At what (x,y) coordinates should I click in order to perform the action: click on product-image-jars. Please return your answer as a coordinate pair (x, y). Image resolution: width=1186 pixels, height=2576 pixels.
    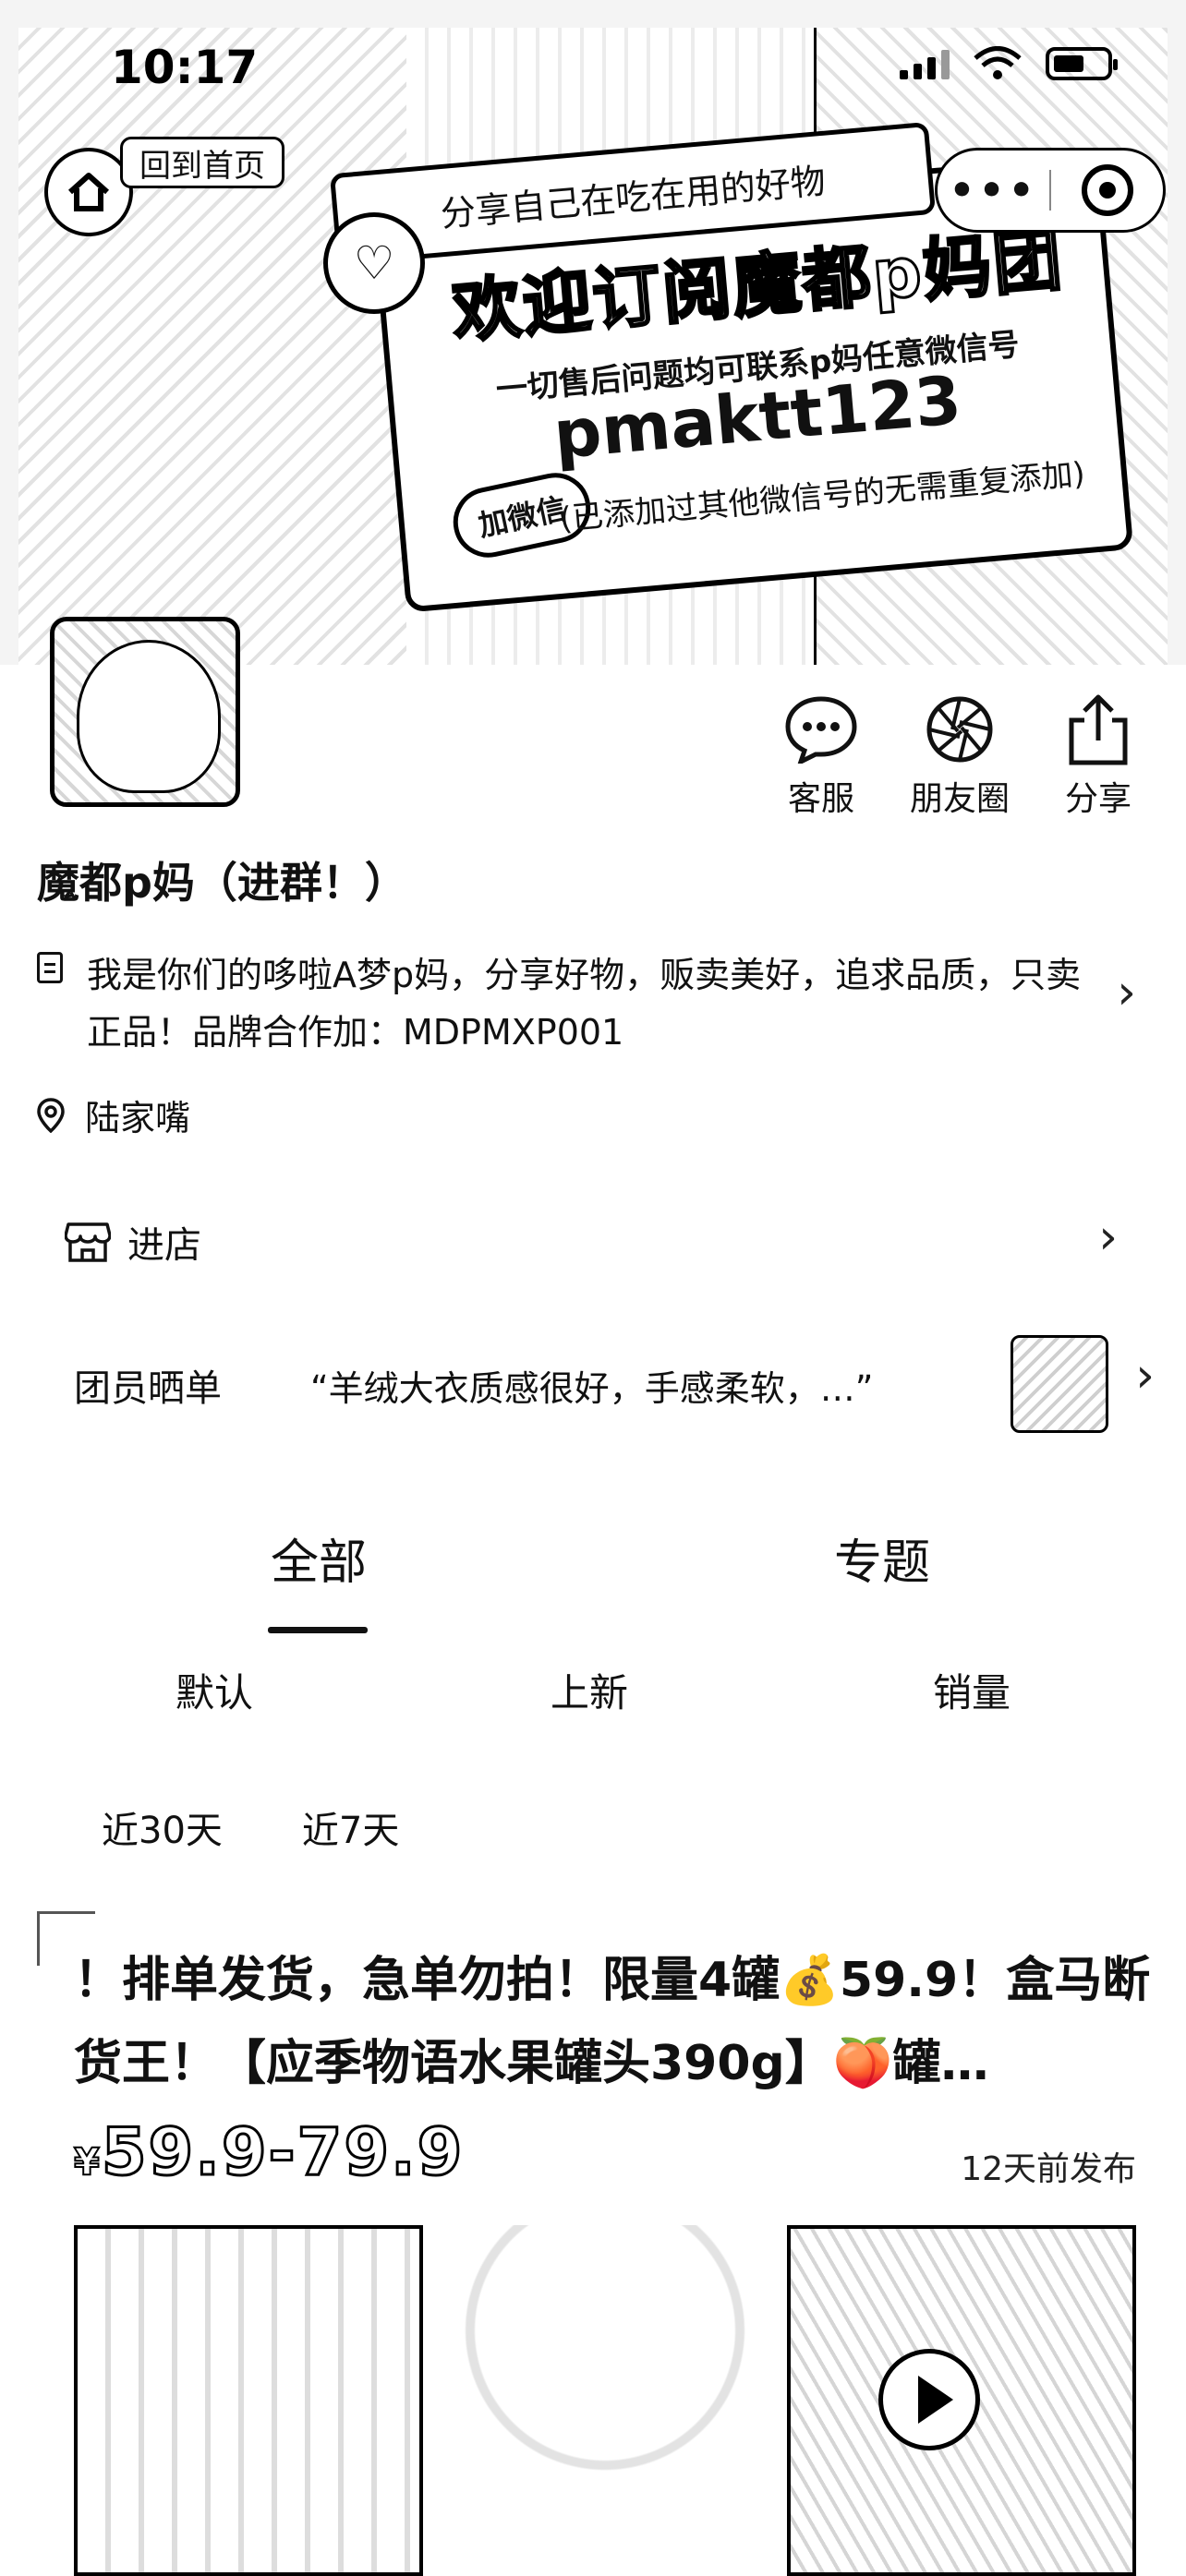
    Looking at the image, I should click on (249, 2400).